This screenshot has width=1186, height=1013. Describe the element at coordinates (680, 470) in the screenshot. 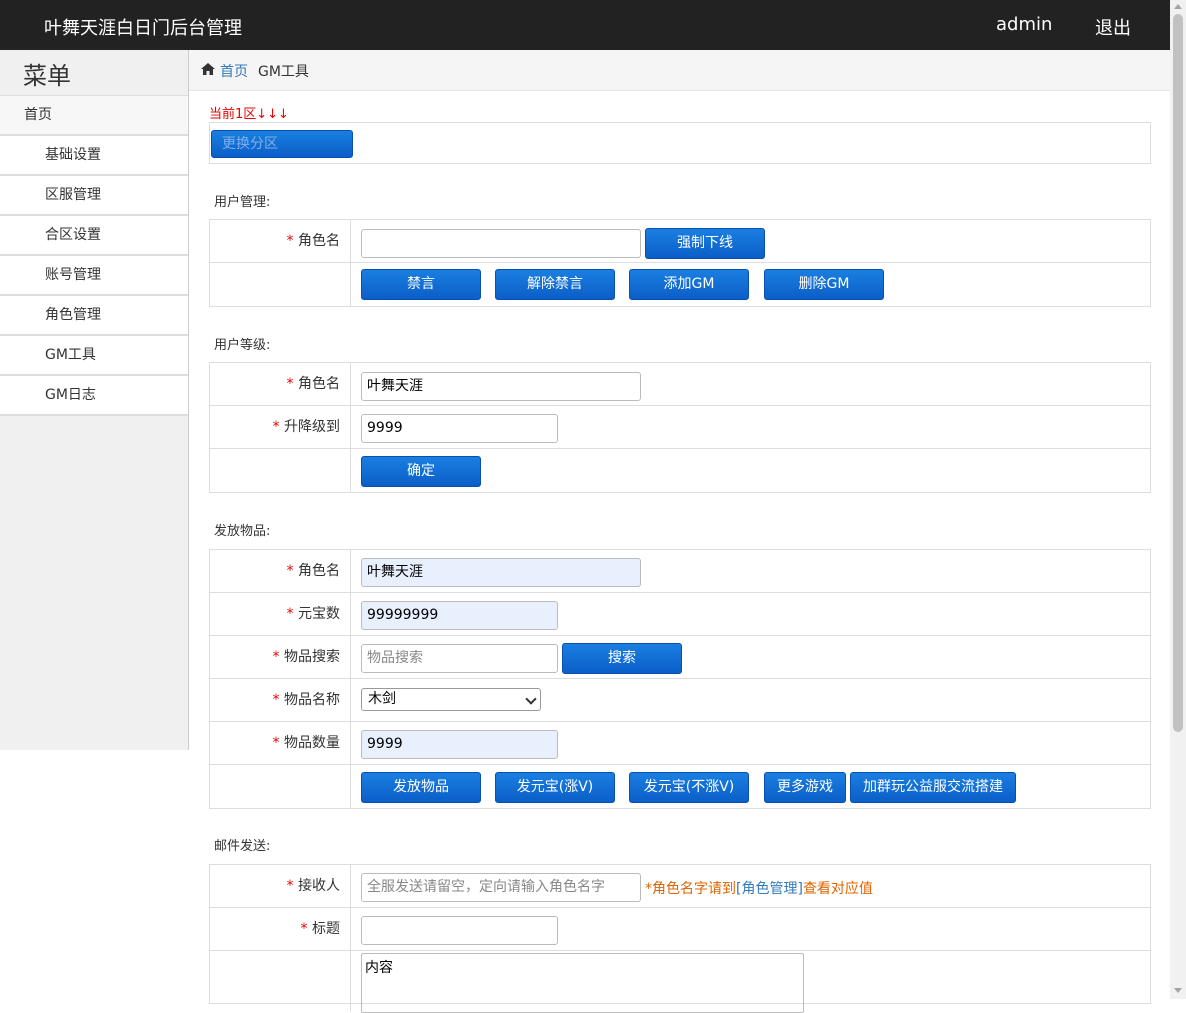

I see `form-row-confirm: 确定` at that location.